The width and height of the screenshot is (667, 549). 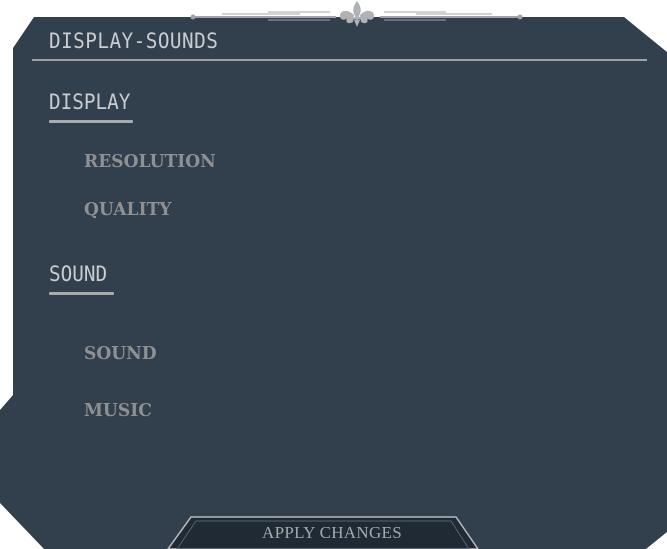 What do you see at coordinates (91, 121) in the screenshot?
I see `section-underline-display` at bounding box center [91, 121].